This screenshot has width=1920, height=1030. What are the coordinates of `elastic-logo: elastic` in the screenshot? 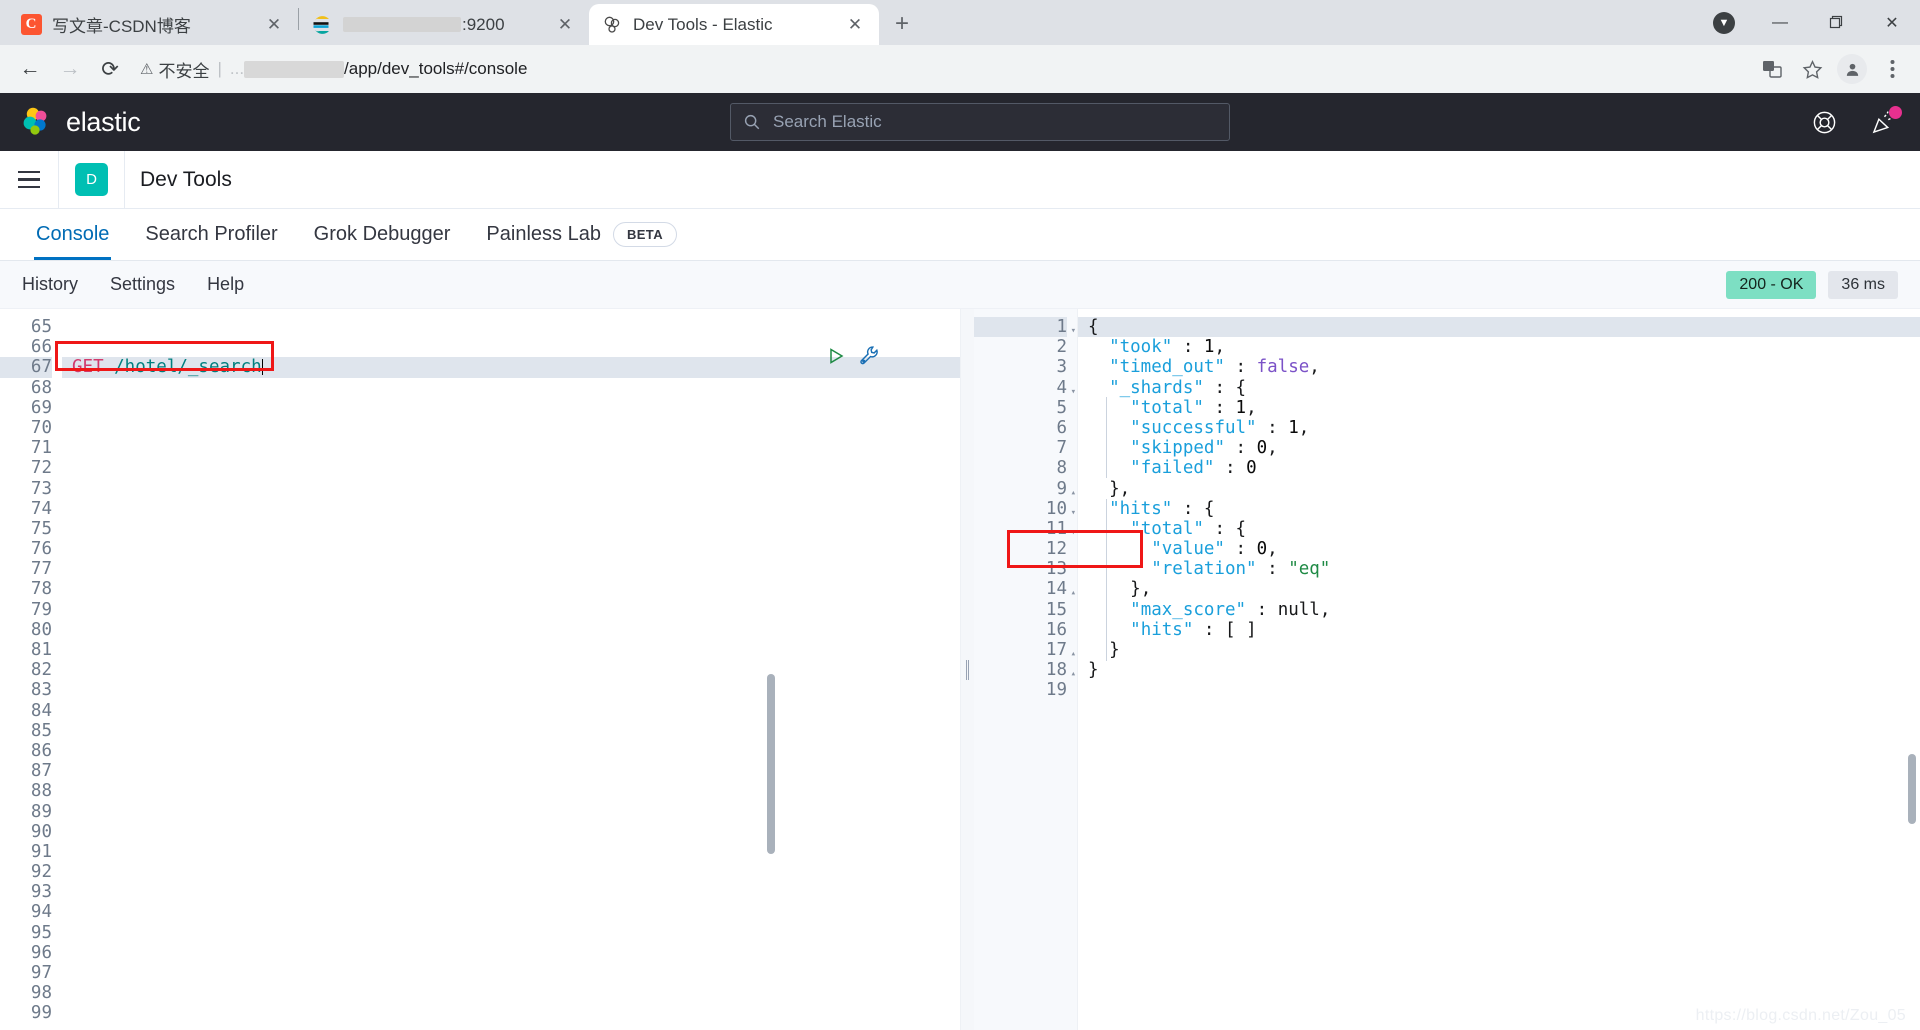 It's located at (80, 122).